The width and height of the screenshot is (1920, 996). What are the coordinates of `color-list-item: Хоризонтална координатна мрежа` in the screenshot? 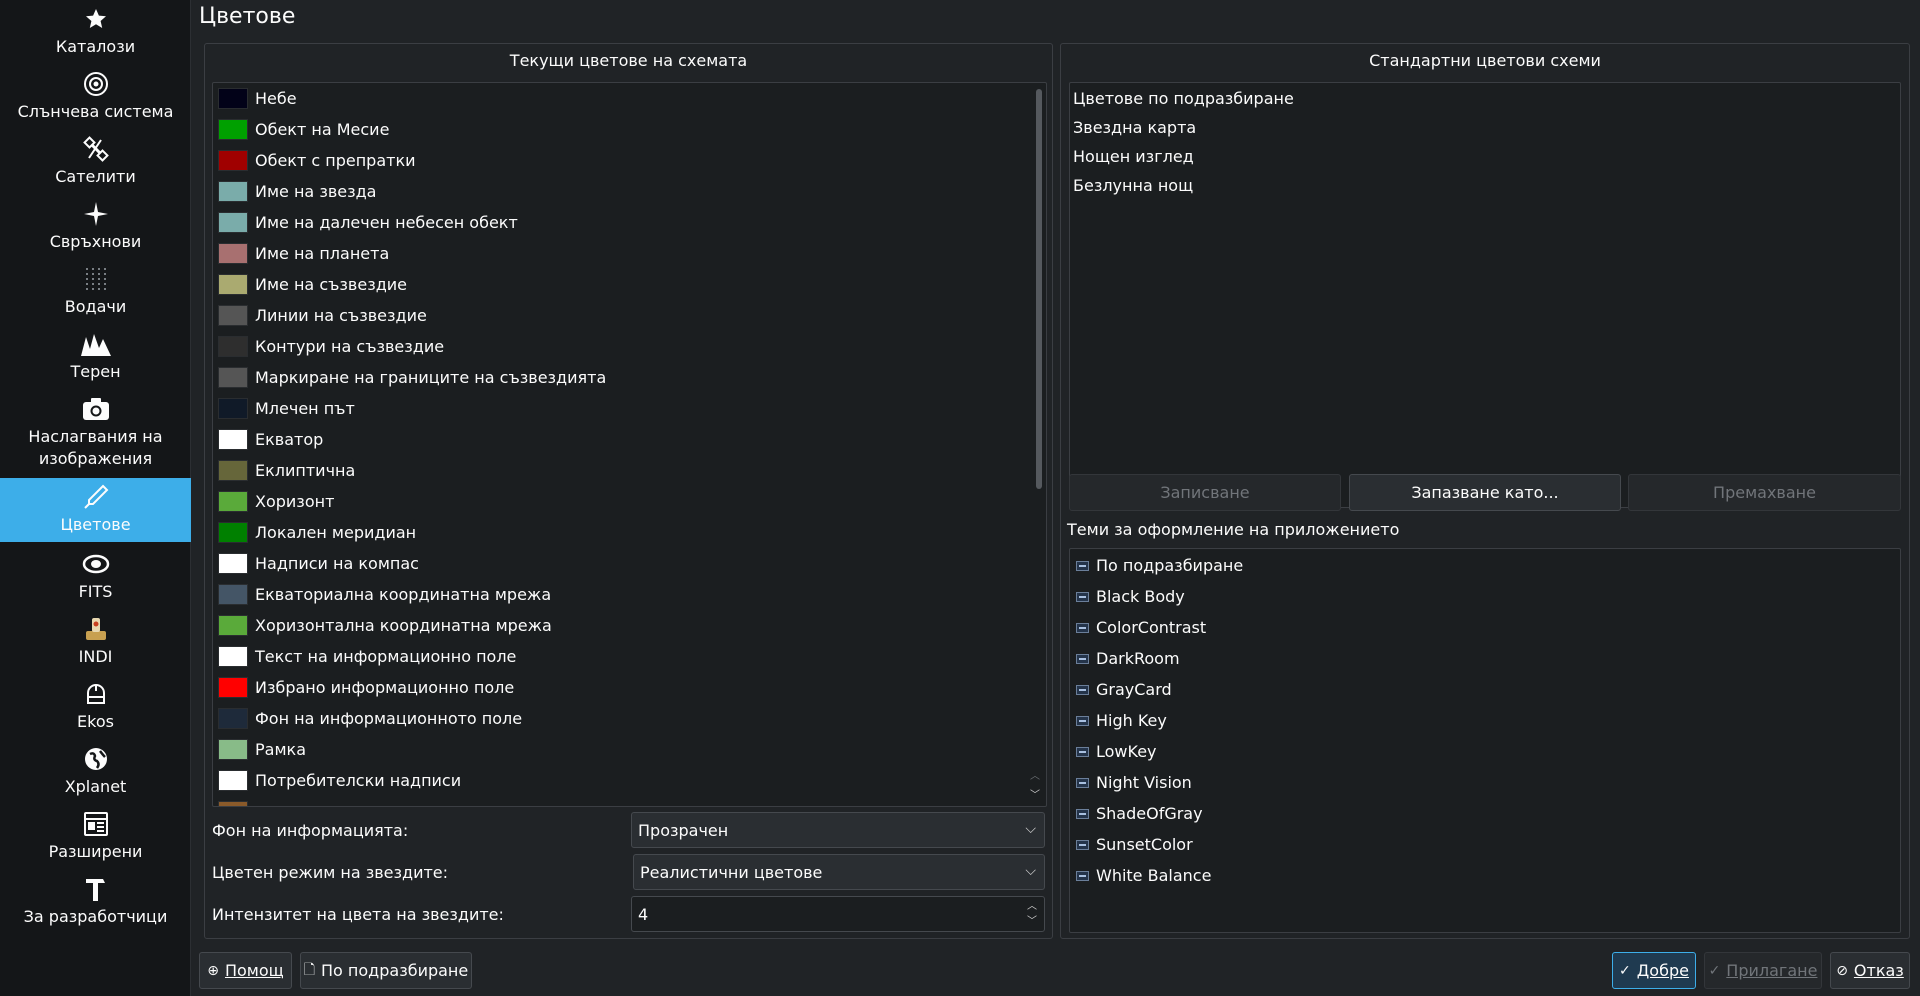 It's located at (385, 625).